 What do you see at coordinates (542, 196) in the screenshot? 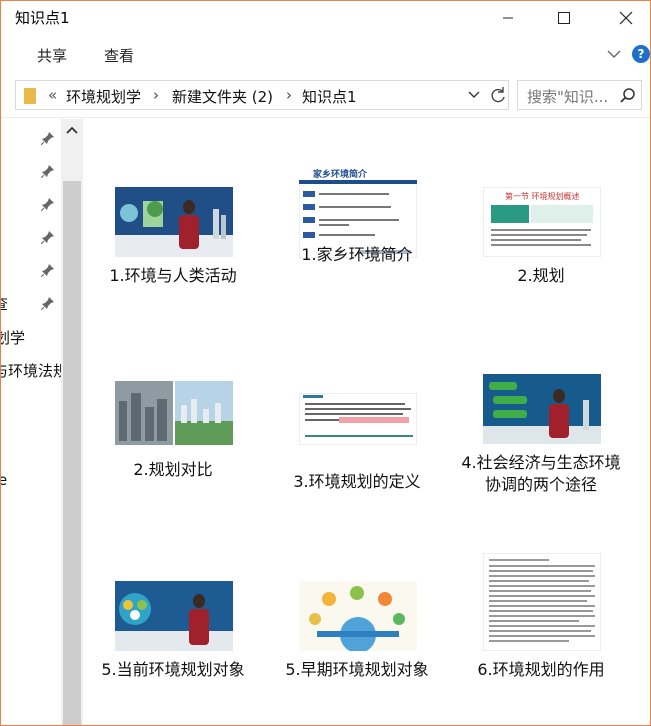
I see `thumbnail-heading: 第一节 环境规划概述` at bounding box center [542, 196].